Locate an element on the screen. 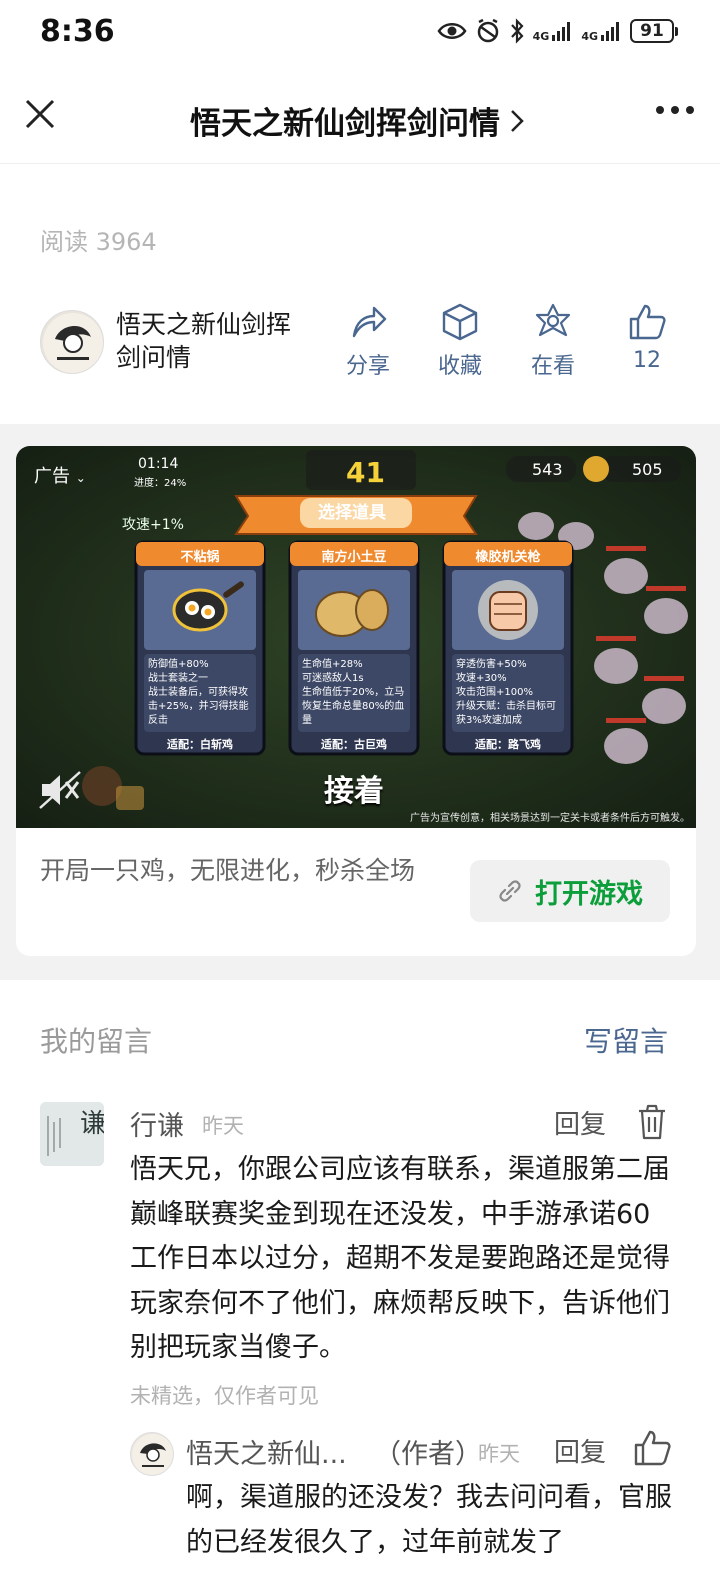  network-1: 4G is located at coordinates (553, 31).